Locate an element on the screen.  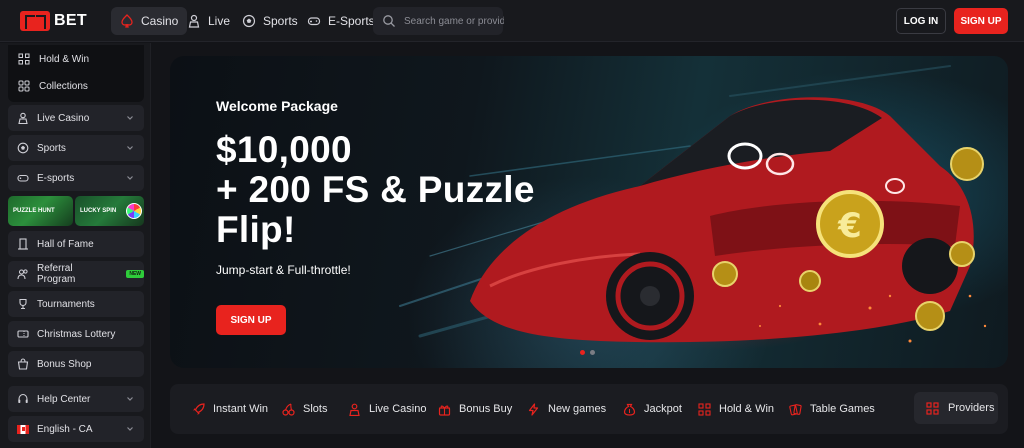
canada-flag-icon is located at coordinates (23, 429).